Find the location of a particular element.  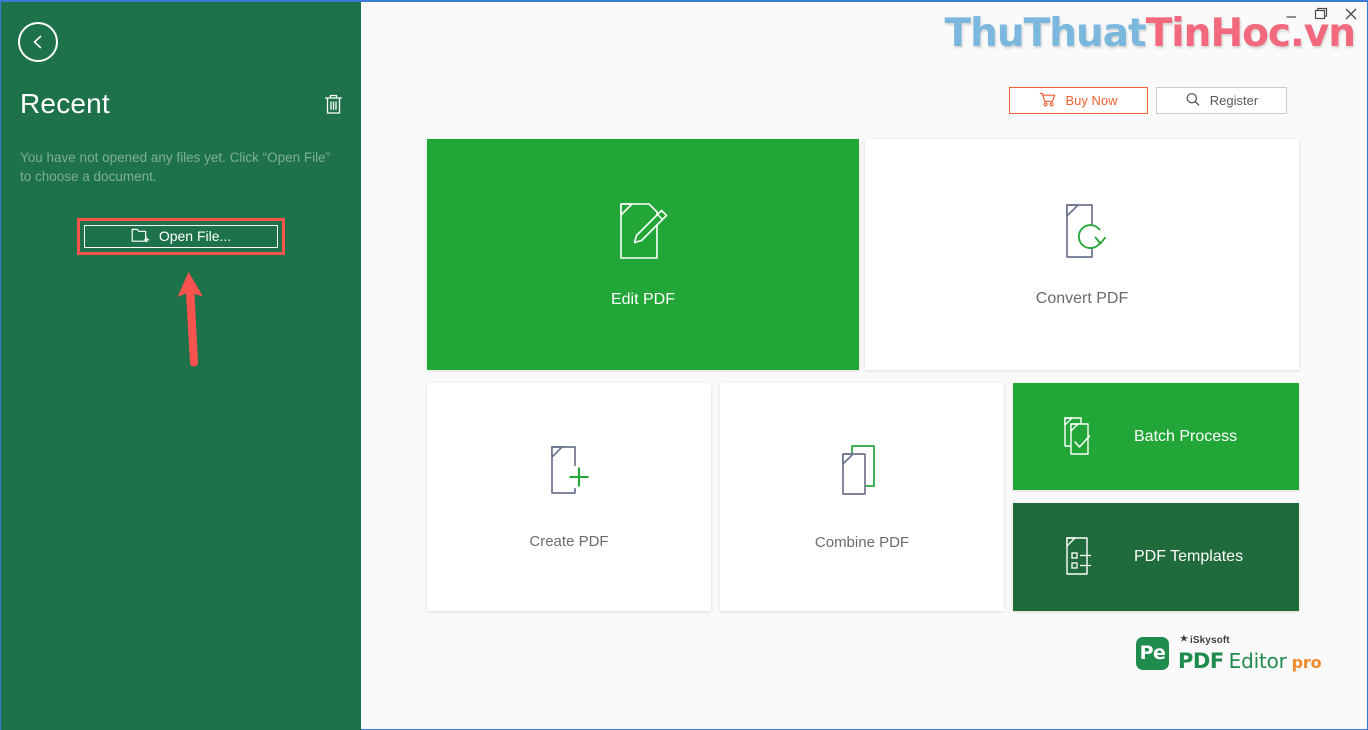

brand-text: iSkysoft PDF Editor pro is located at coordinates (1250, 653).